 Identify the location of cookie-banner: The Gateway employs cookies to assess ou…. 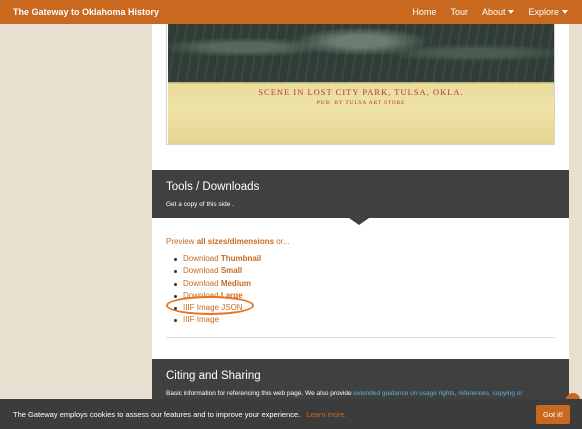
(291, 414).